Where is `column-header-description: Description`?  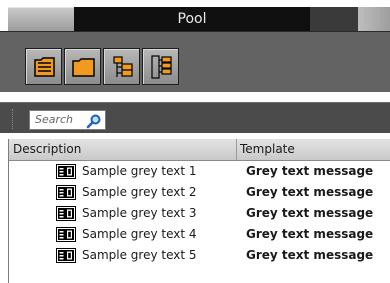
column-header-description: Description is located at coordinates (47, 149).